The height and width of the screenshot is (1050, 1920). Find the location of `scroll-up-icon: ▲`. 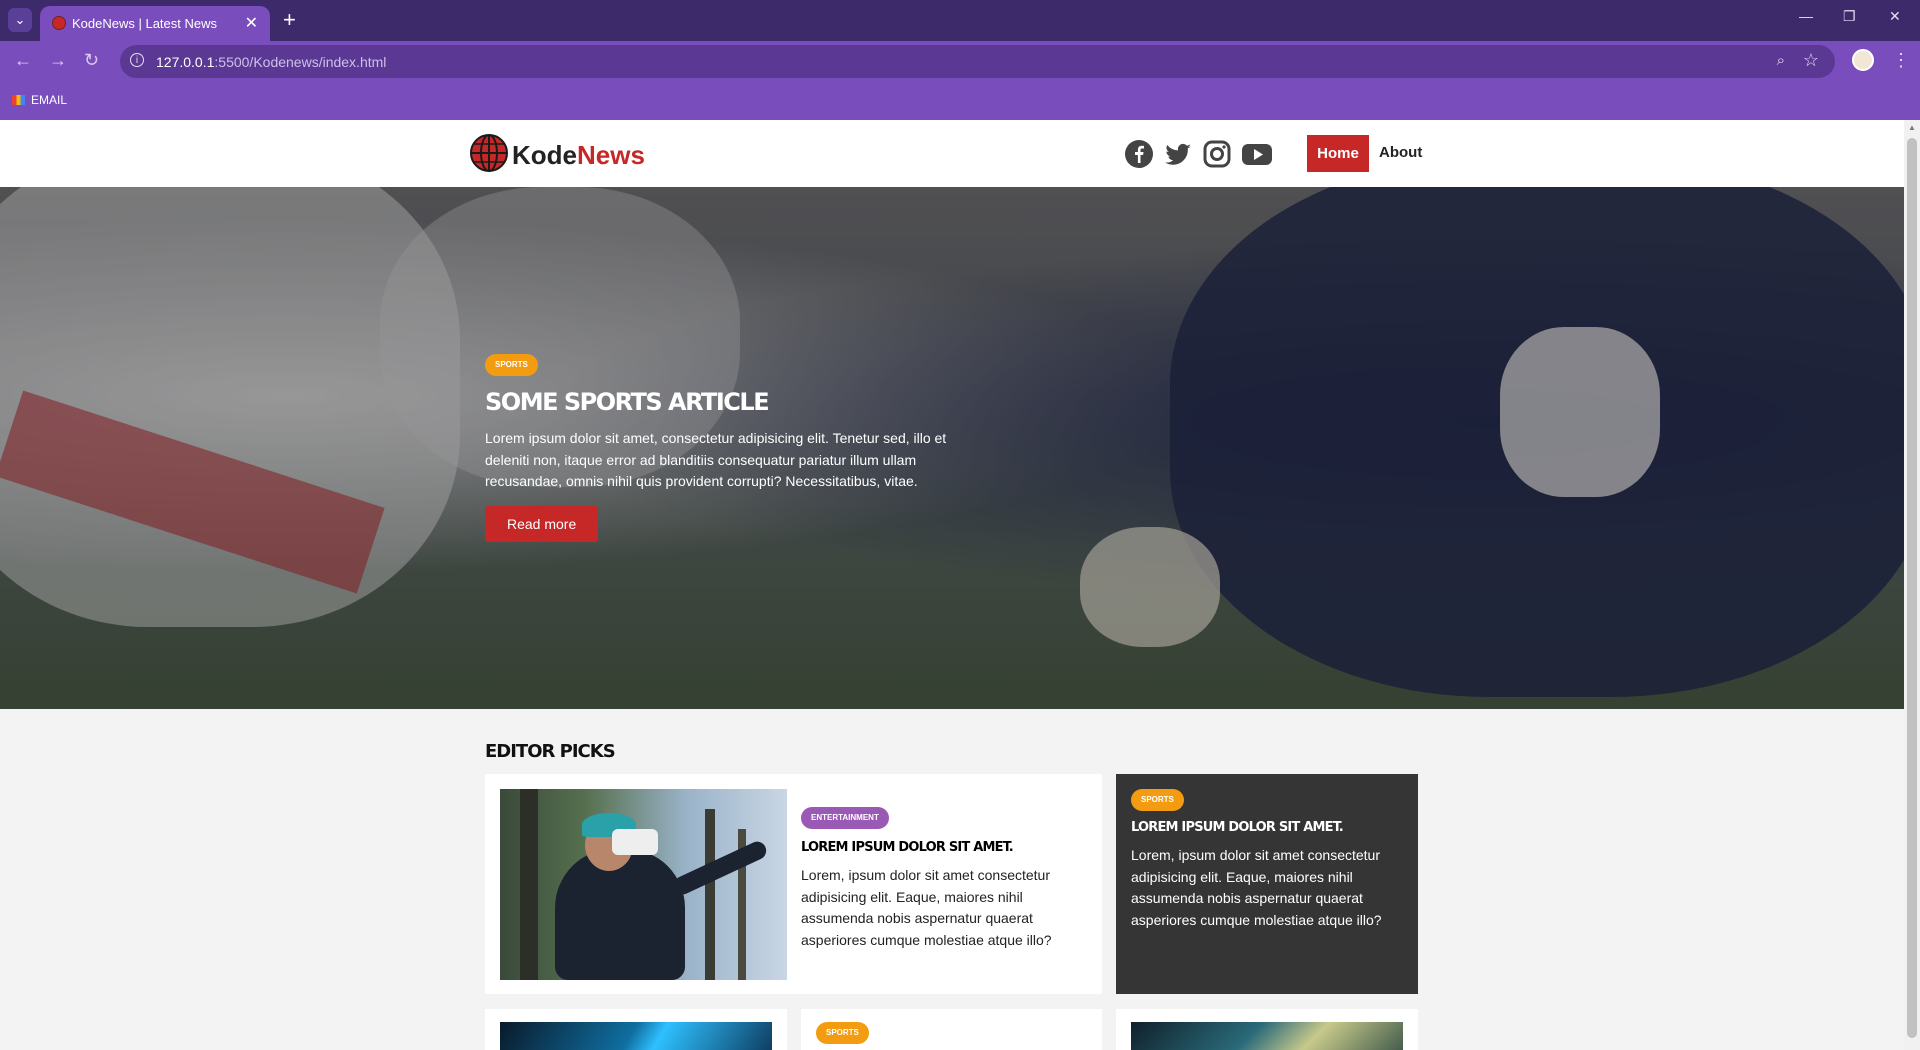

scroll-up-icon: ▲ is located at coordinates (1912, 127).